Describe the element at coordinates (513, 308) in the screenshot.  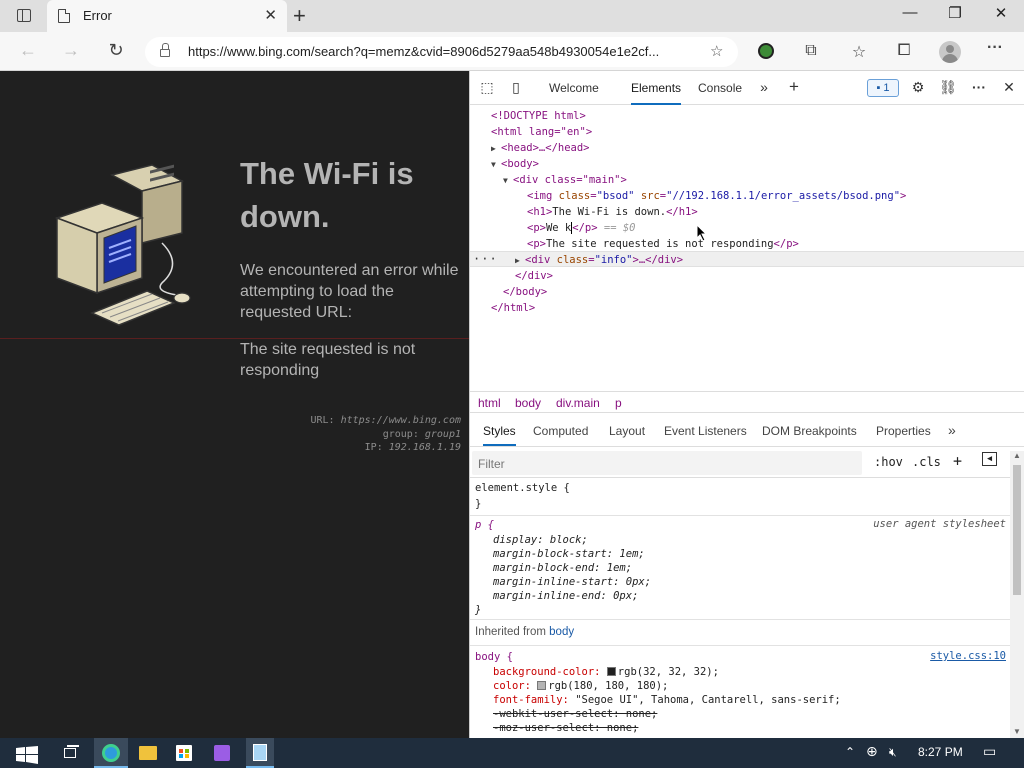
I see `dom-line-html-close: </html>` at that location.